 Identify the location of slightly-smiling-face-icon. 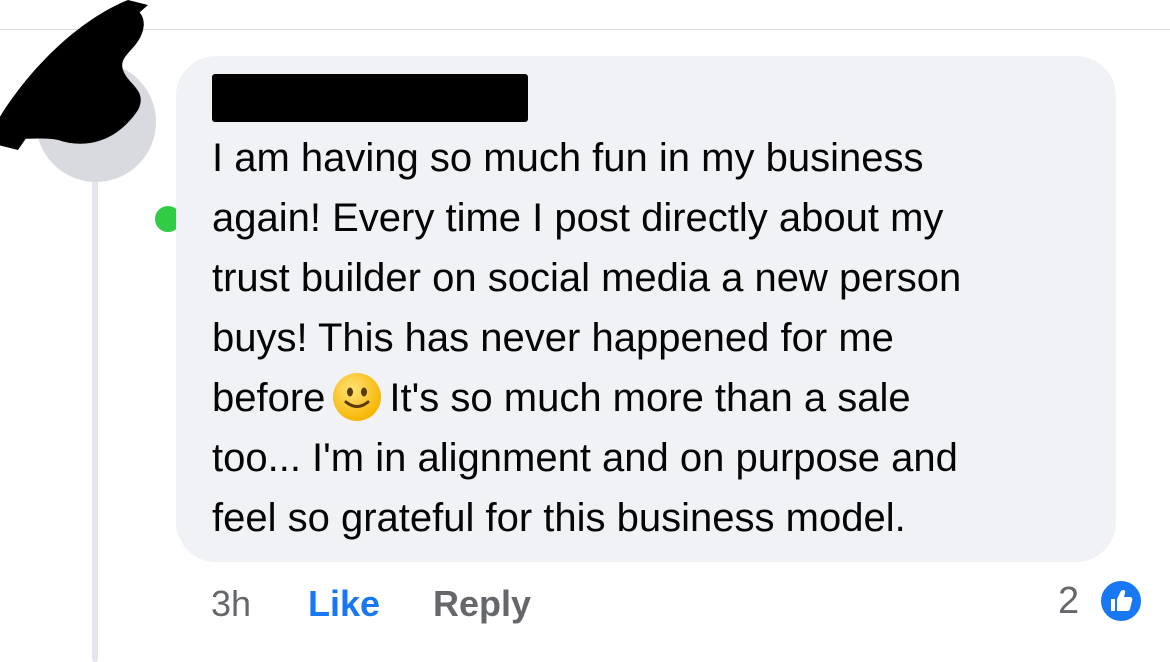
(357, 397).